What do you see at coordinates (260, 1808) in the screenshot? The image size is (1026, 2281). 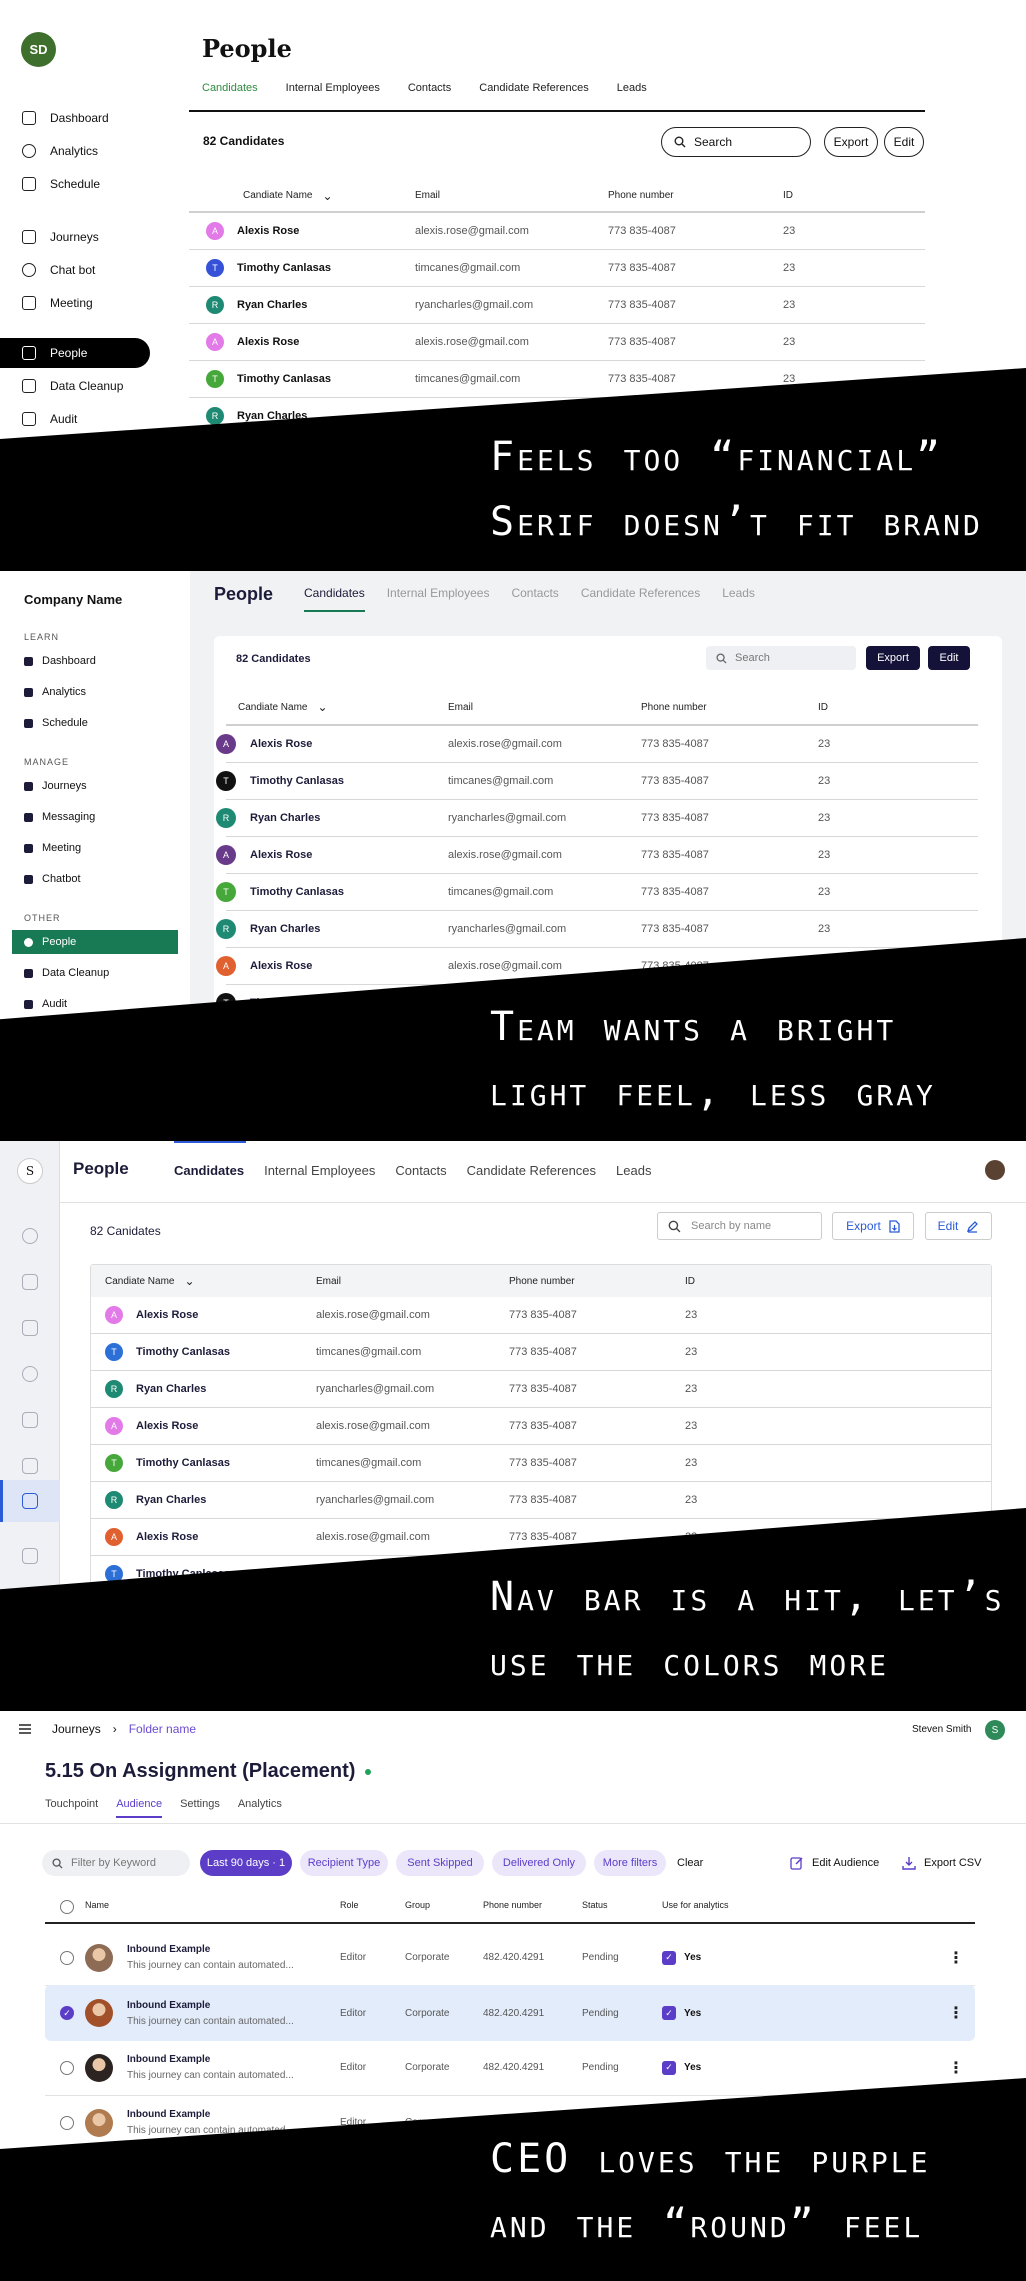 I see `tab-analytics: Analytics` at bounding box center [260, 1808].